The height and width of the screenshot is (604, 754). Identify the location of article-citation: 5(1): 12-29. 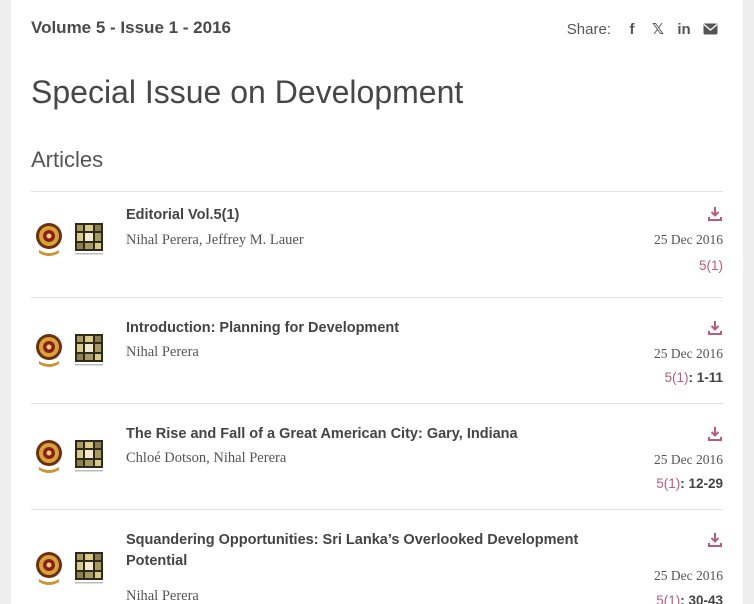
(689, 483).